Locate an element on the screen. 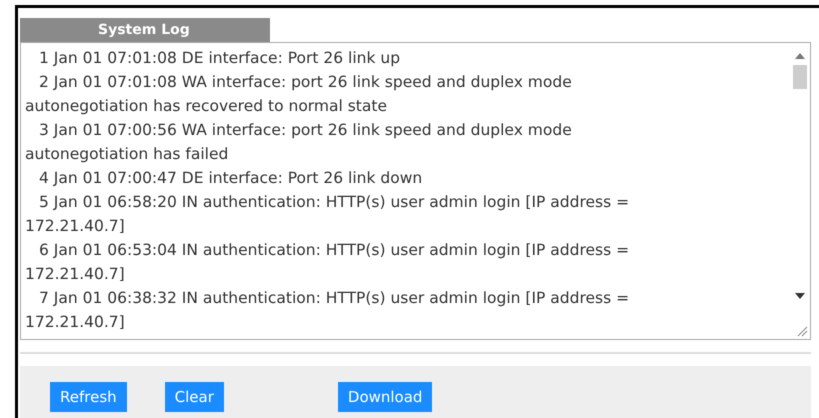 Image resolution: width=819 pixels, height=418 pixels. log-line: 3 Jan 01 07:00:56 WA interface: port 26 link speed and duplex mode is located at coordinates (305, 130).